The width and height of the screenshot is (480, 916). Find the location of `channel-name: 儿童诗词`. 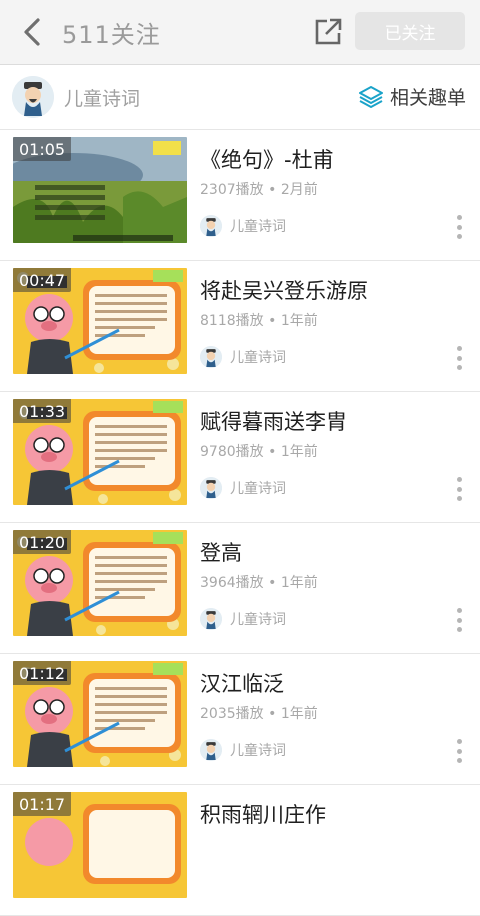

channel-name: 儿童诗词 is located at coordinates (102, 98).